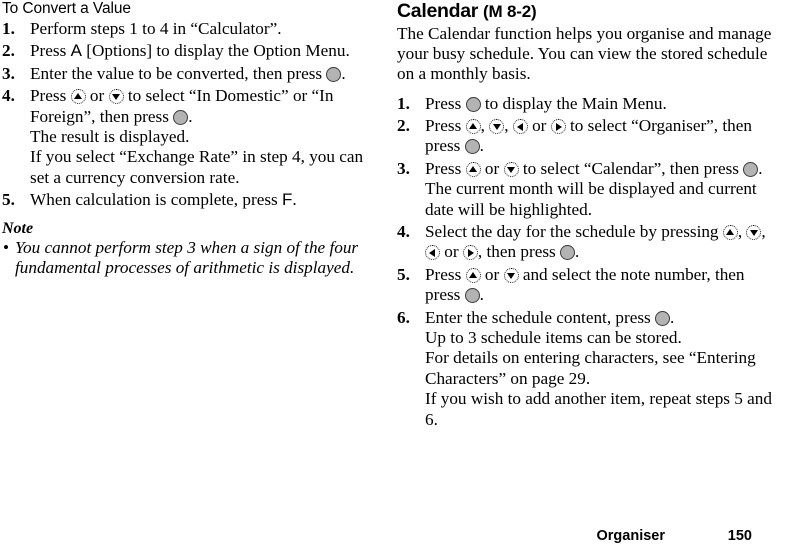 This screenshot has height=552, width=794. Describe the element at coordinates (546, 103) in the screenshot. I see `step-text: Press to display the Main Menu.` at that location.